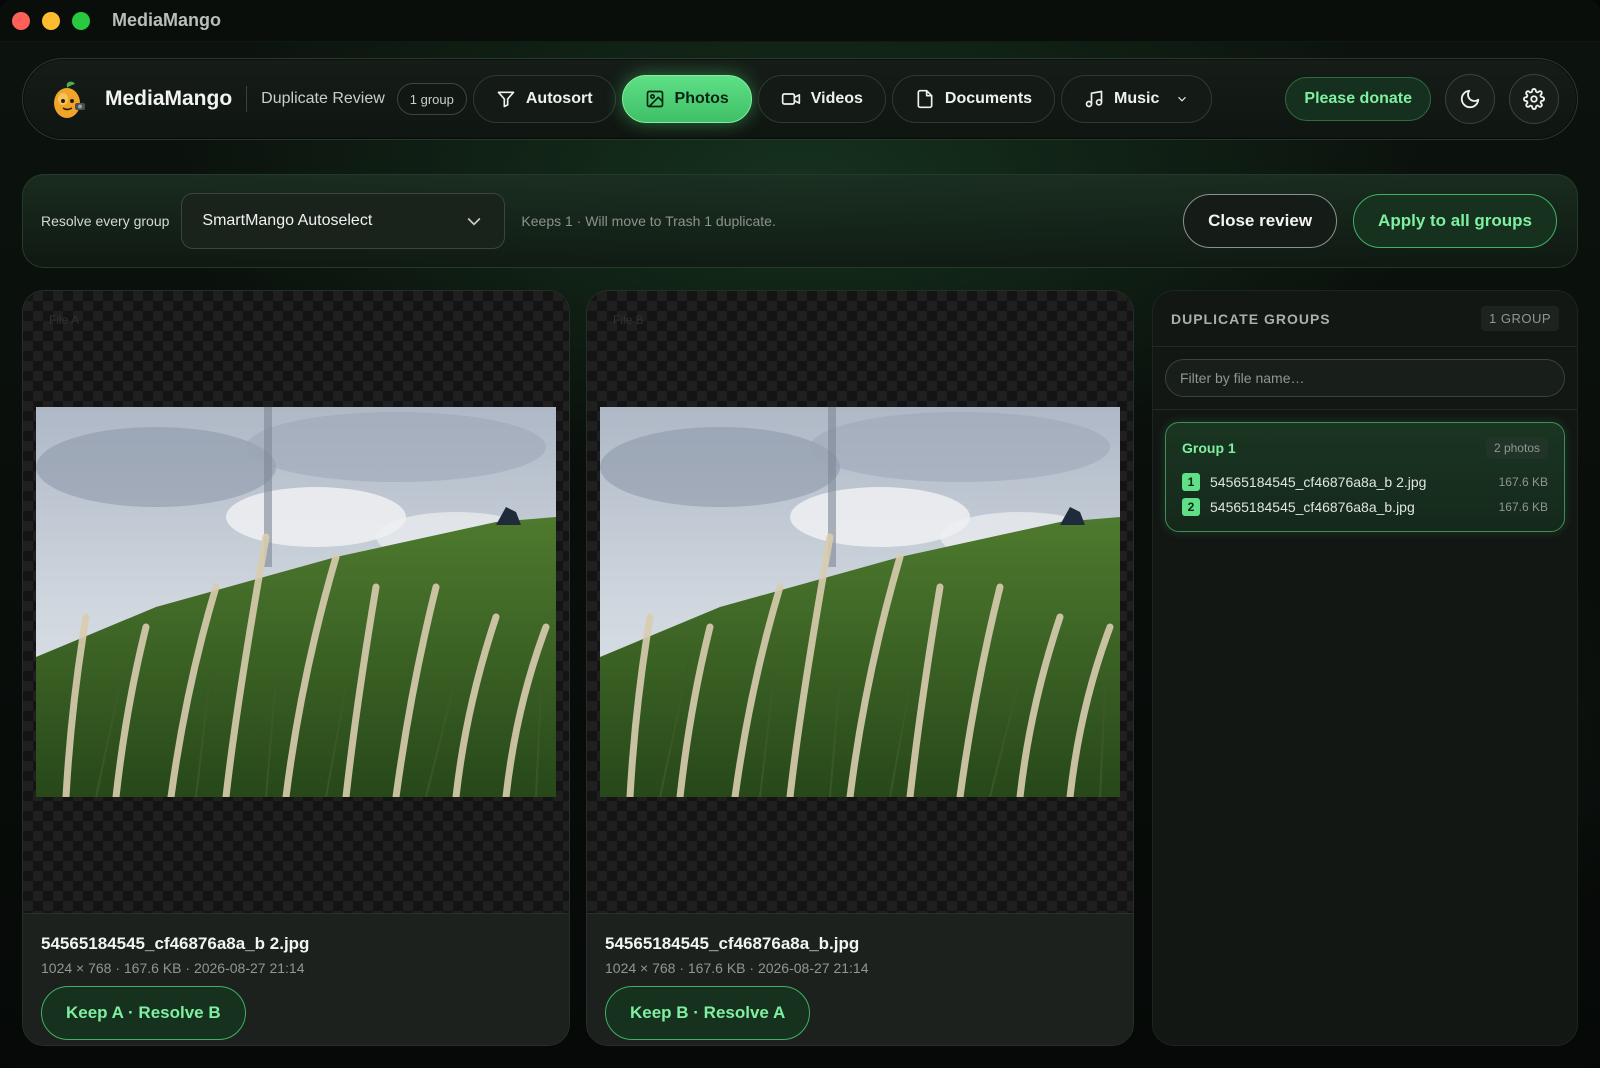 Image resolution: width=1600 pixels, height=1068 pixels. What do you see at coordinates (64, 320) in the screenshot?
I see `file-tag: File A` at bounding box center [64, 320].